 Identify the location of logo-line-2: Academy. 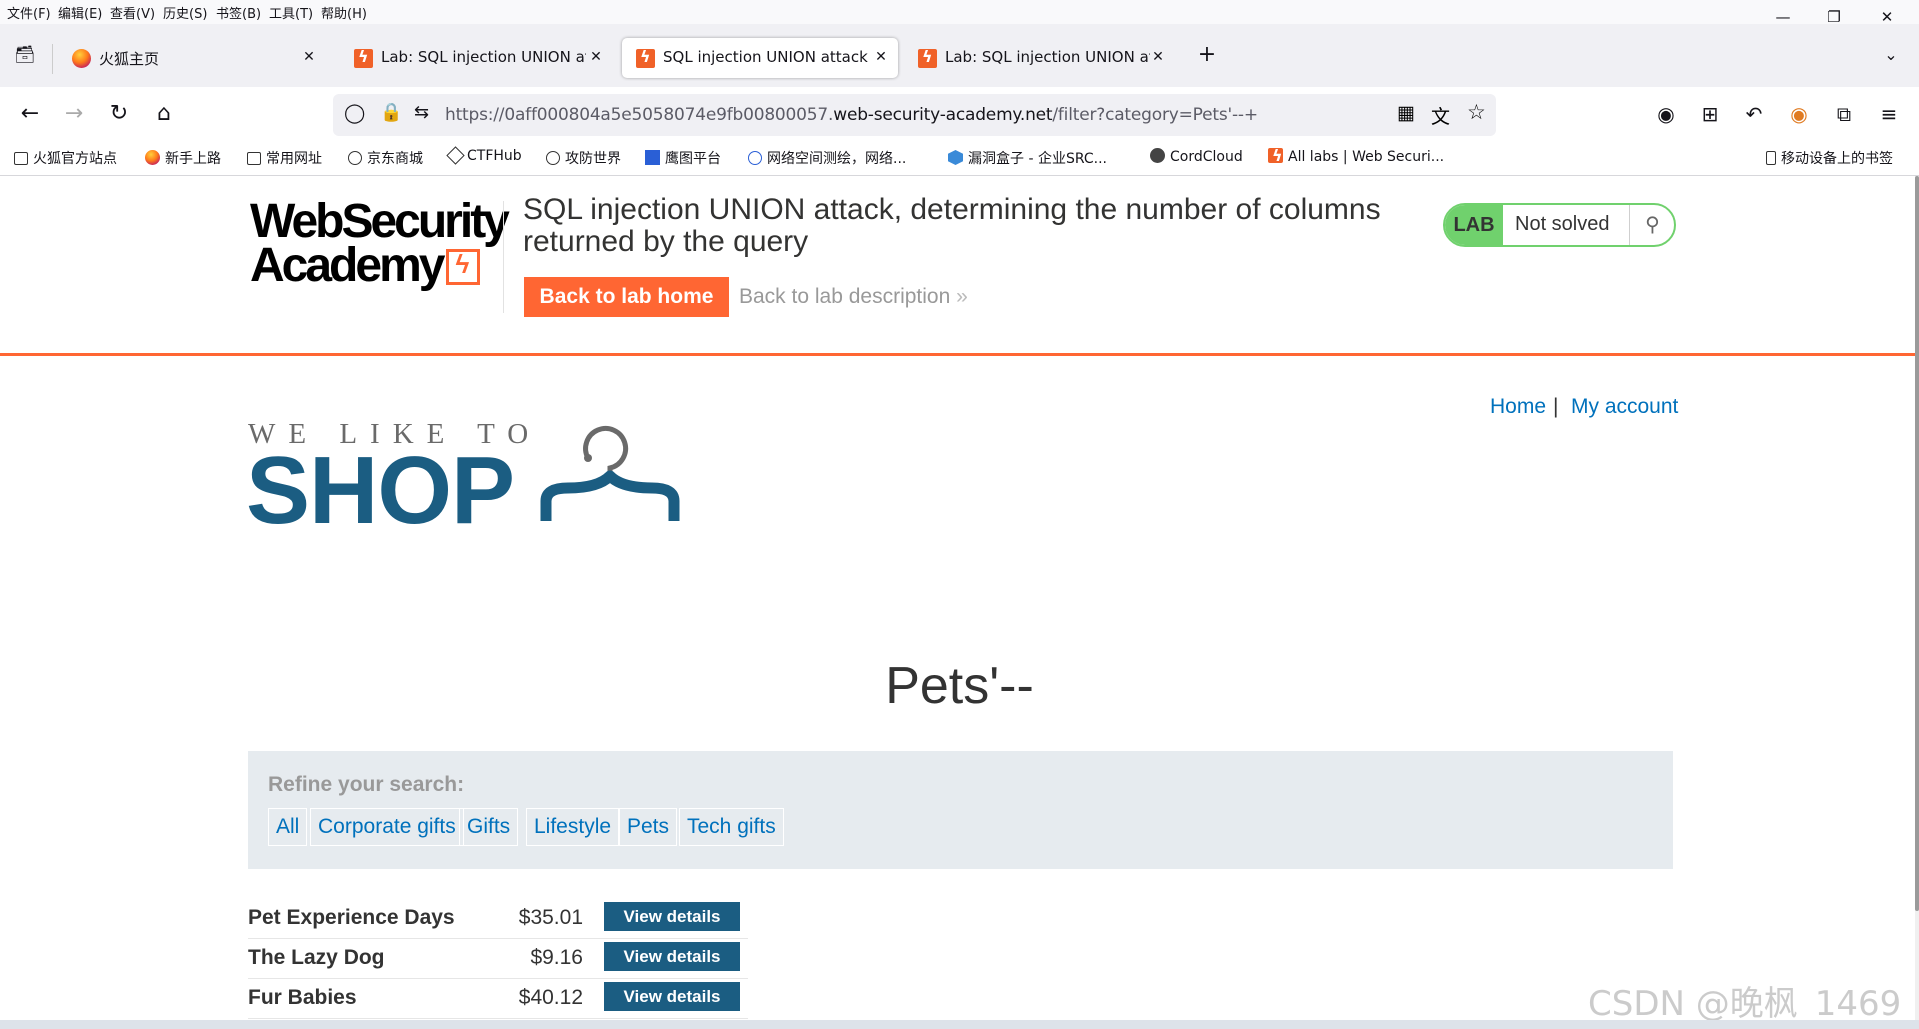
(347, 265).